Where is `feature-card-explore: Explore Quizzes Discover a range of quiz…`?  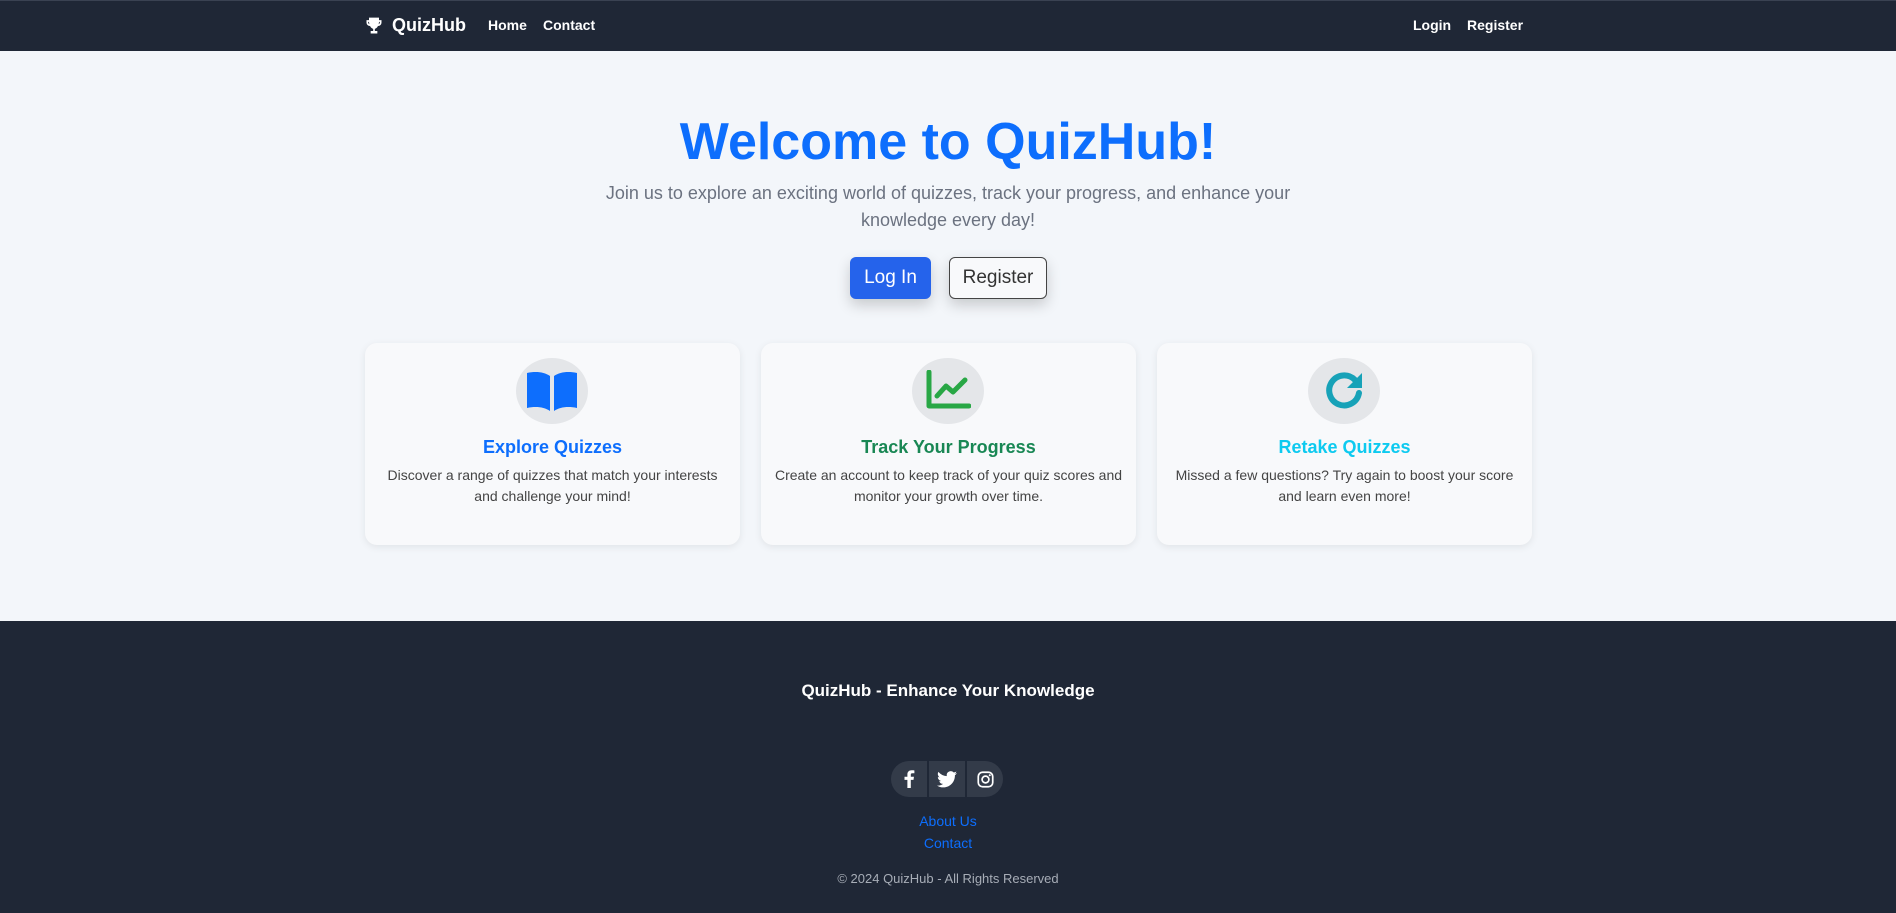
feature-card-explore: Explore Quizzes Discover a range of quiz… is located at coordinates (552, 444).